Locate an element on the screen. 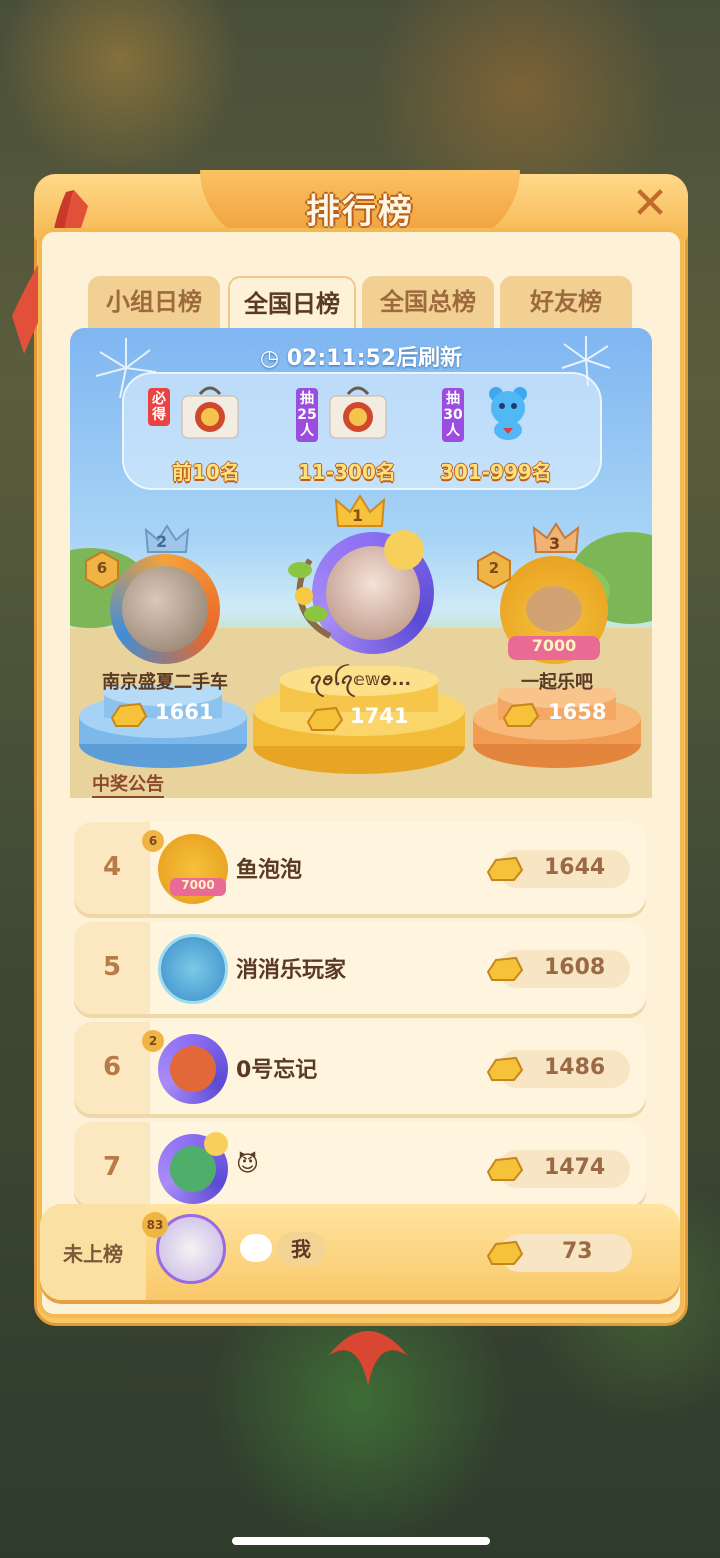 The height and width of the screenshot is (1558, 720). refresh-countdown: ◷ 02:11:52后刷新 is located at coordinates (361, 358).